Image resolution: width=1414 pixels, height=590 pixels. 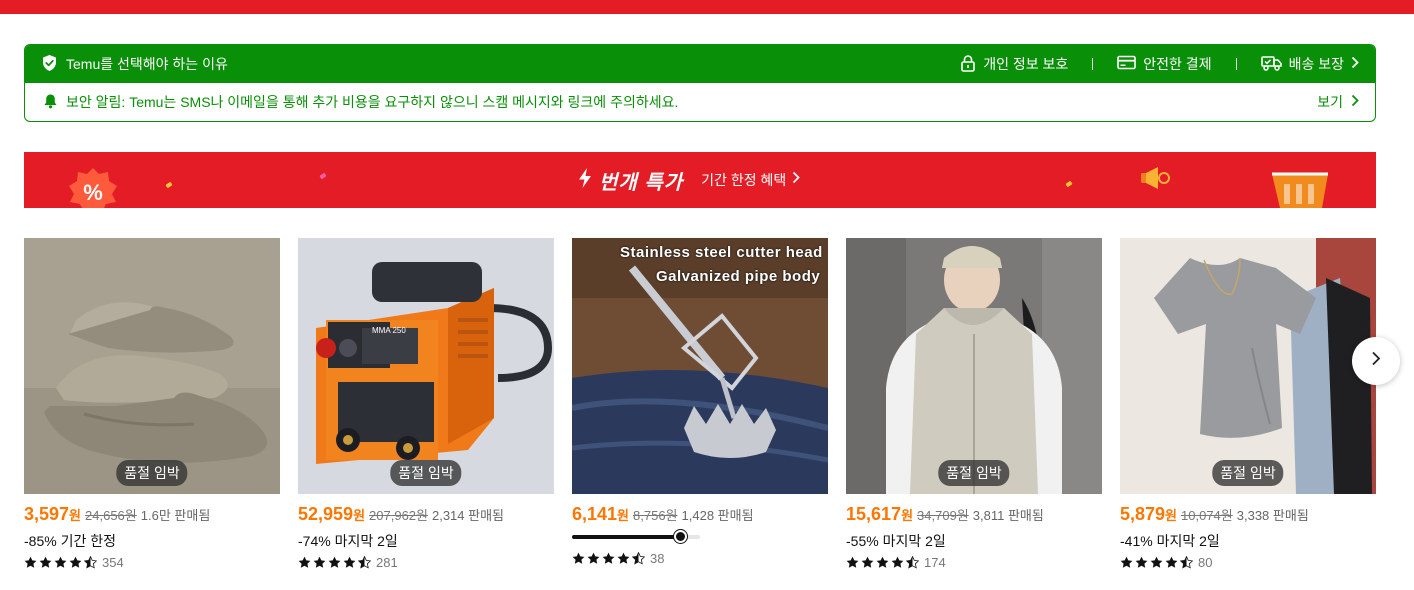 I want to click on review-count: 354, so click(x=113, y=562).